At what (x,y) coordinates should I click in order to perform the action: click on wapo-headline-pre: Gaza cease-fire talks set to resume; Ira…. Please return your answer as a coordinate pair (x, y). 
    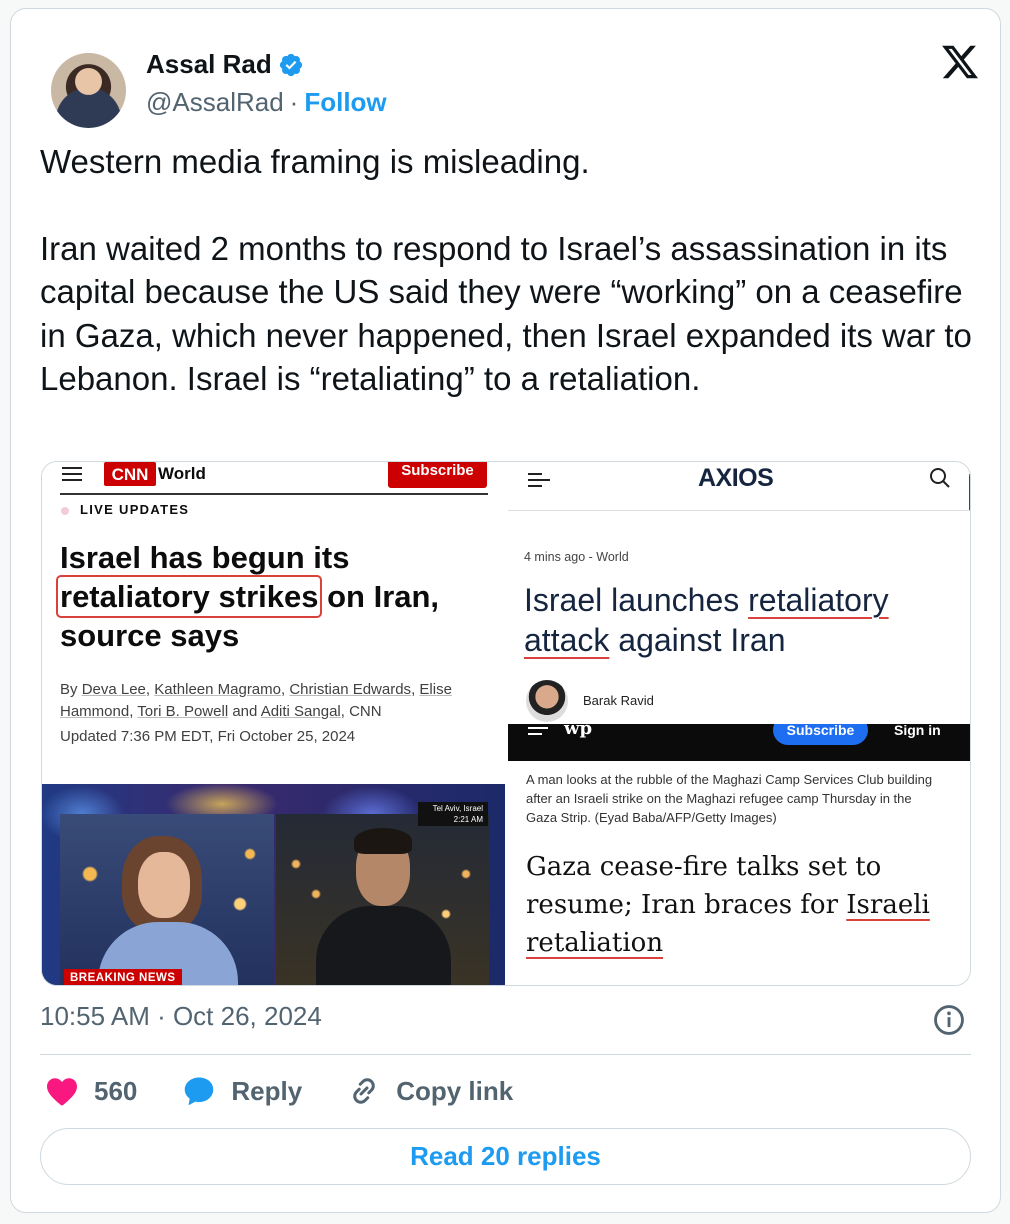
    Looking at the image, I should click on (704, 886).